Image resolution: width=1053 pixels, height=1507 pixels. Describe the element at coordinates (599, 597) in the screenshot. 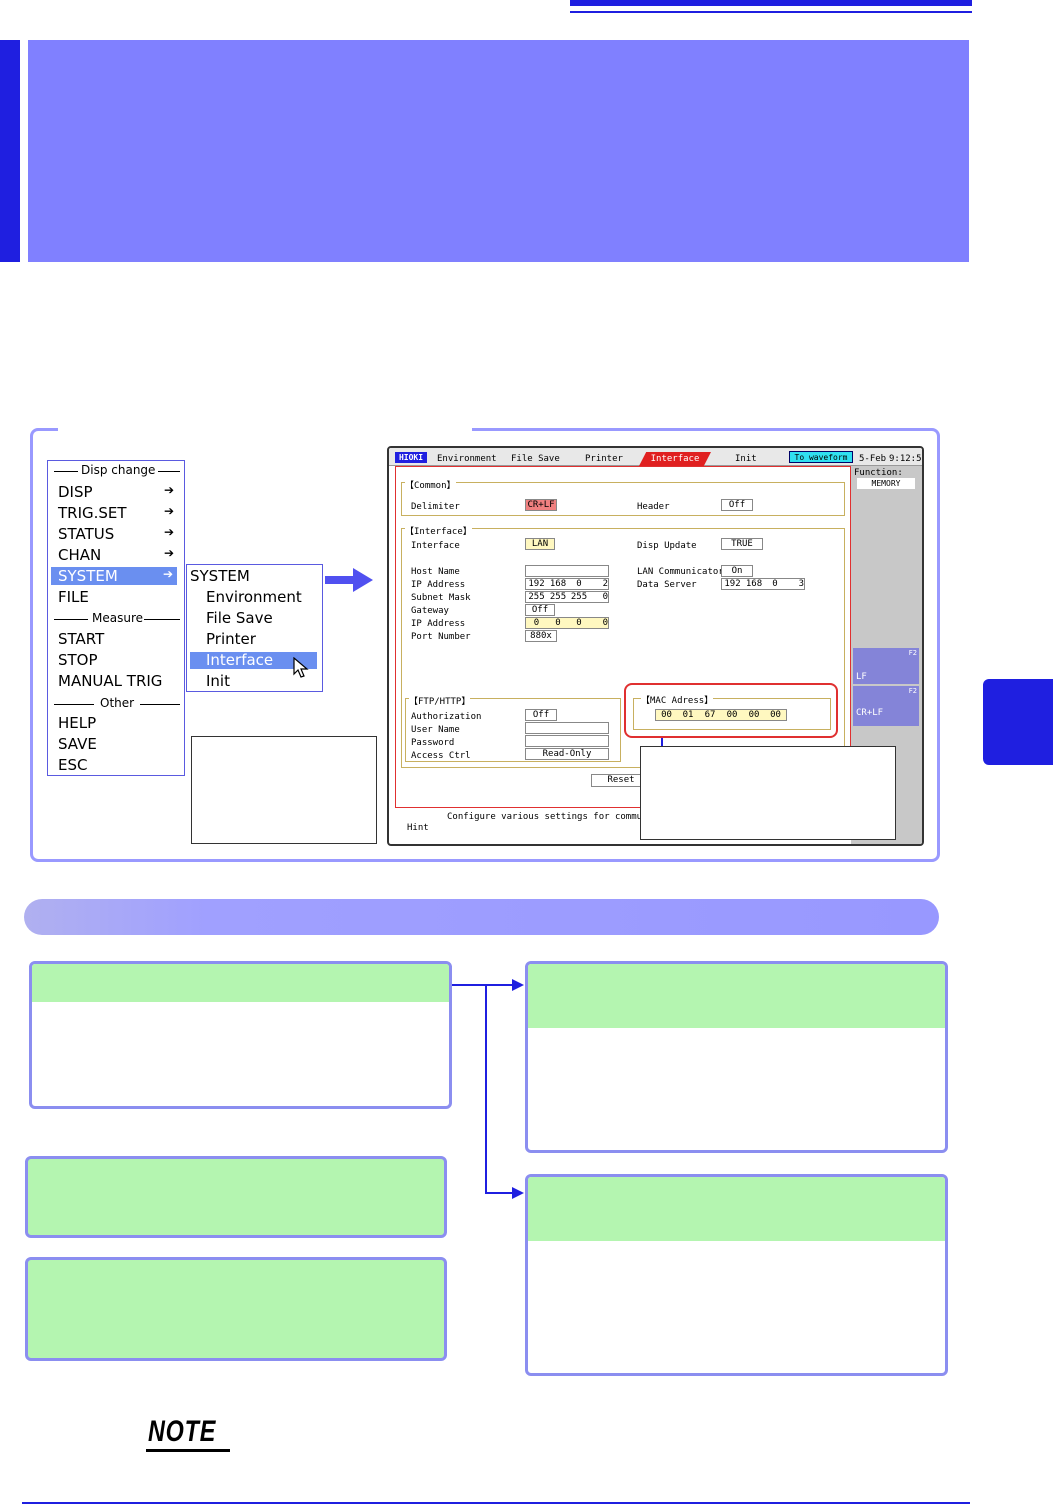

I see `subnet-octet-4: 0` at that location.